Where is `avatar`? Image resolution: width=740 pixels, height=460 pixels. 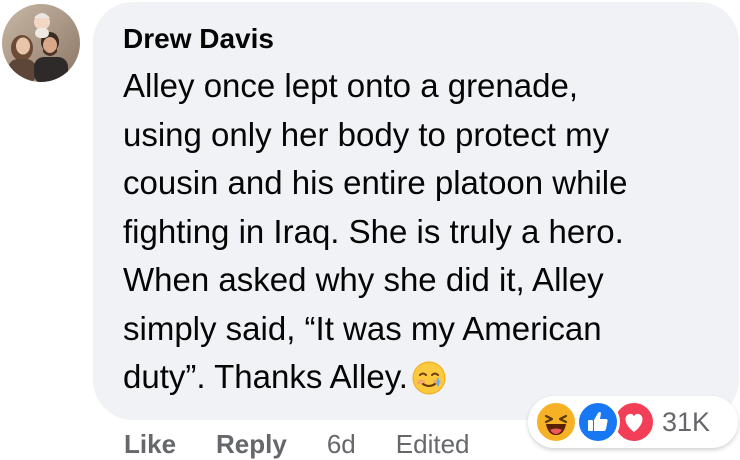
avatar is located at coordinates (41, 43).